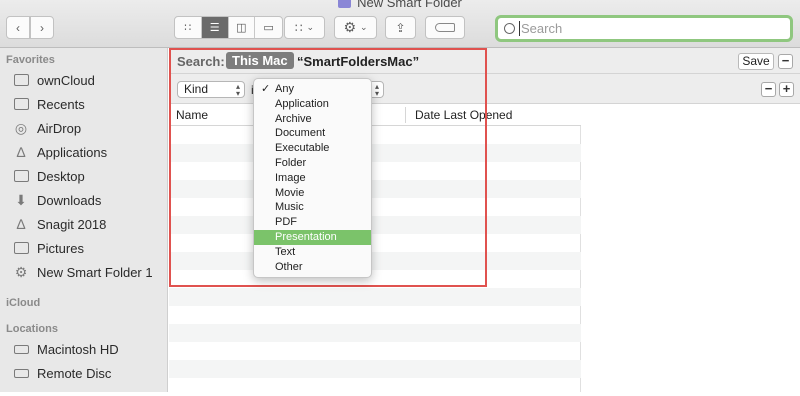 The width and height of the screenshot is (800, 396). I want to click on column-header-date-last-opened: Date Last Opened, so click(463, 115).